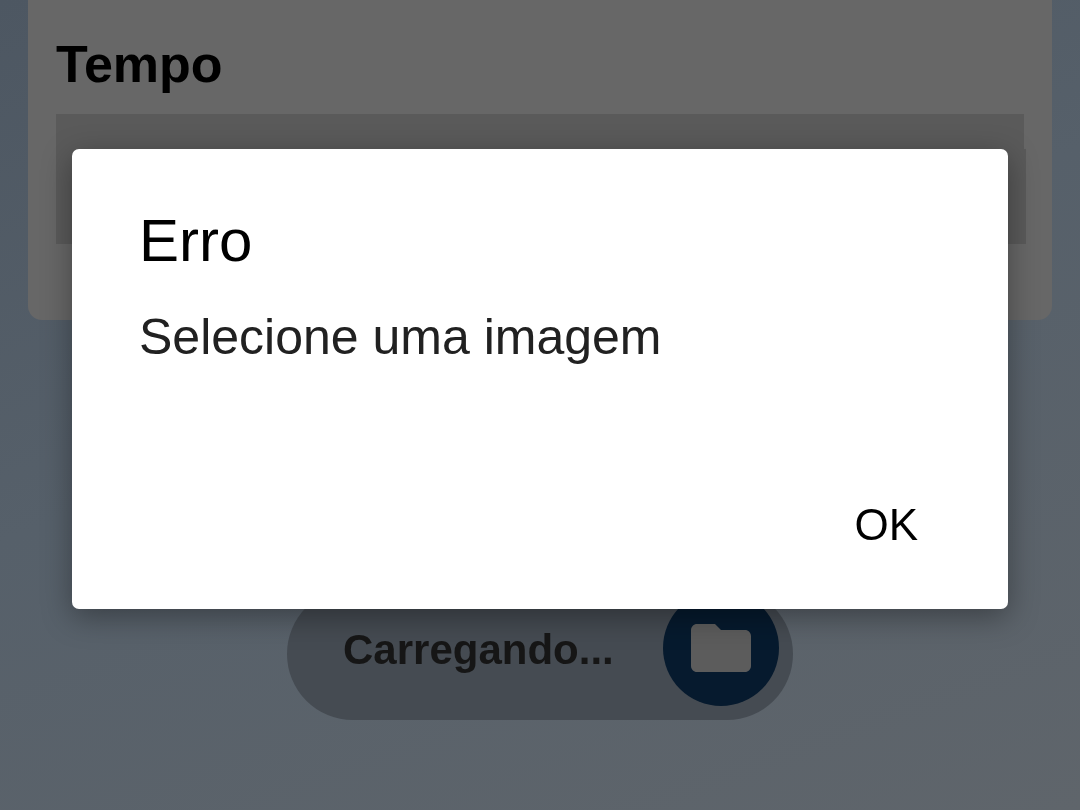 The width and height of the screenshot is (1080, 810). I want to click on card-title: Tempo, so click(140, 64).